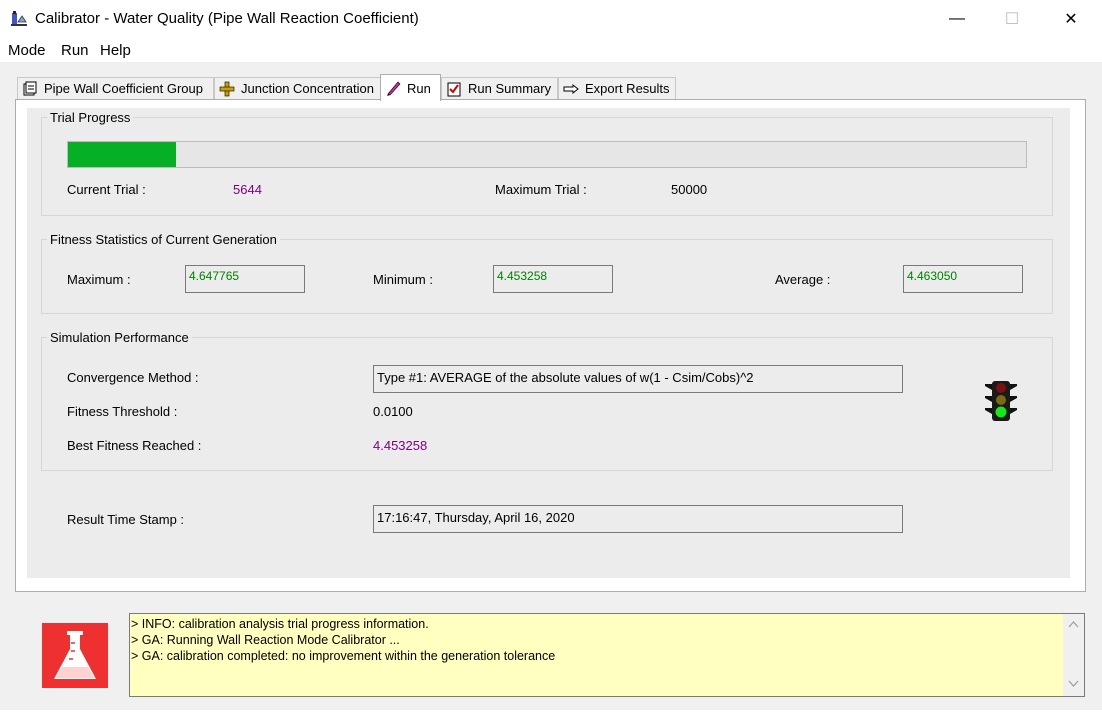  Describe the element at coordinates (394, 88) in the screenshot. I see `run-pen-icon` at that location.